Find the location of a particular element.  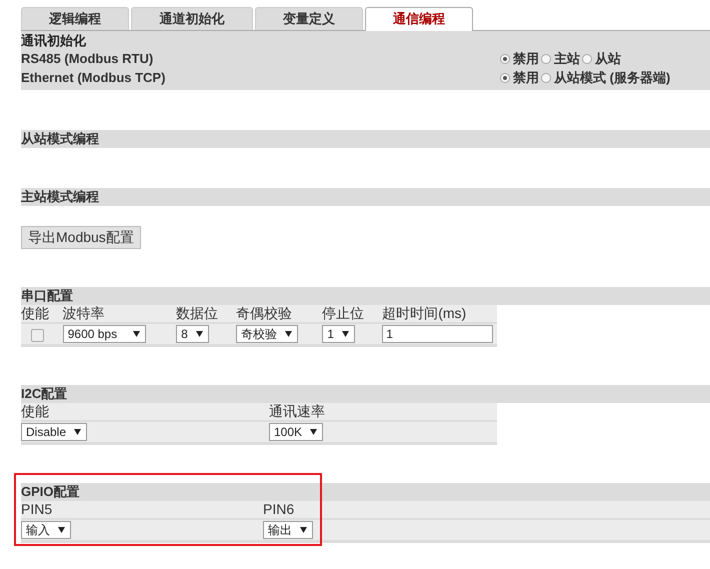

dropdown: 9600 bps is located at coordinates (104, 334).